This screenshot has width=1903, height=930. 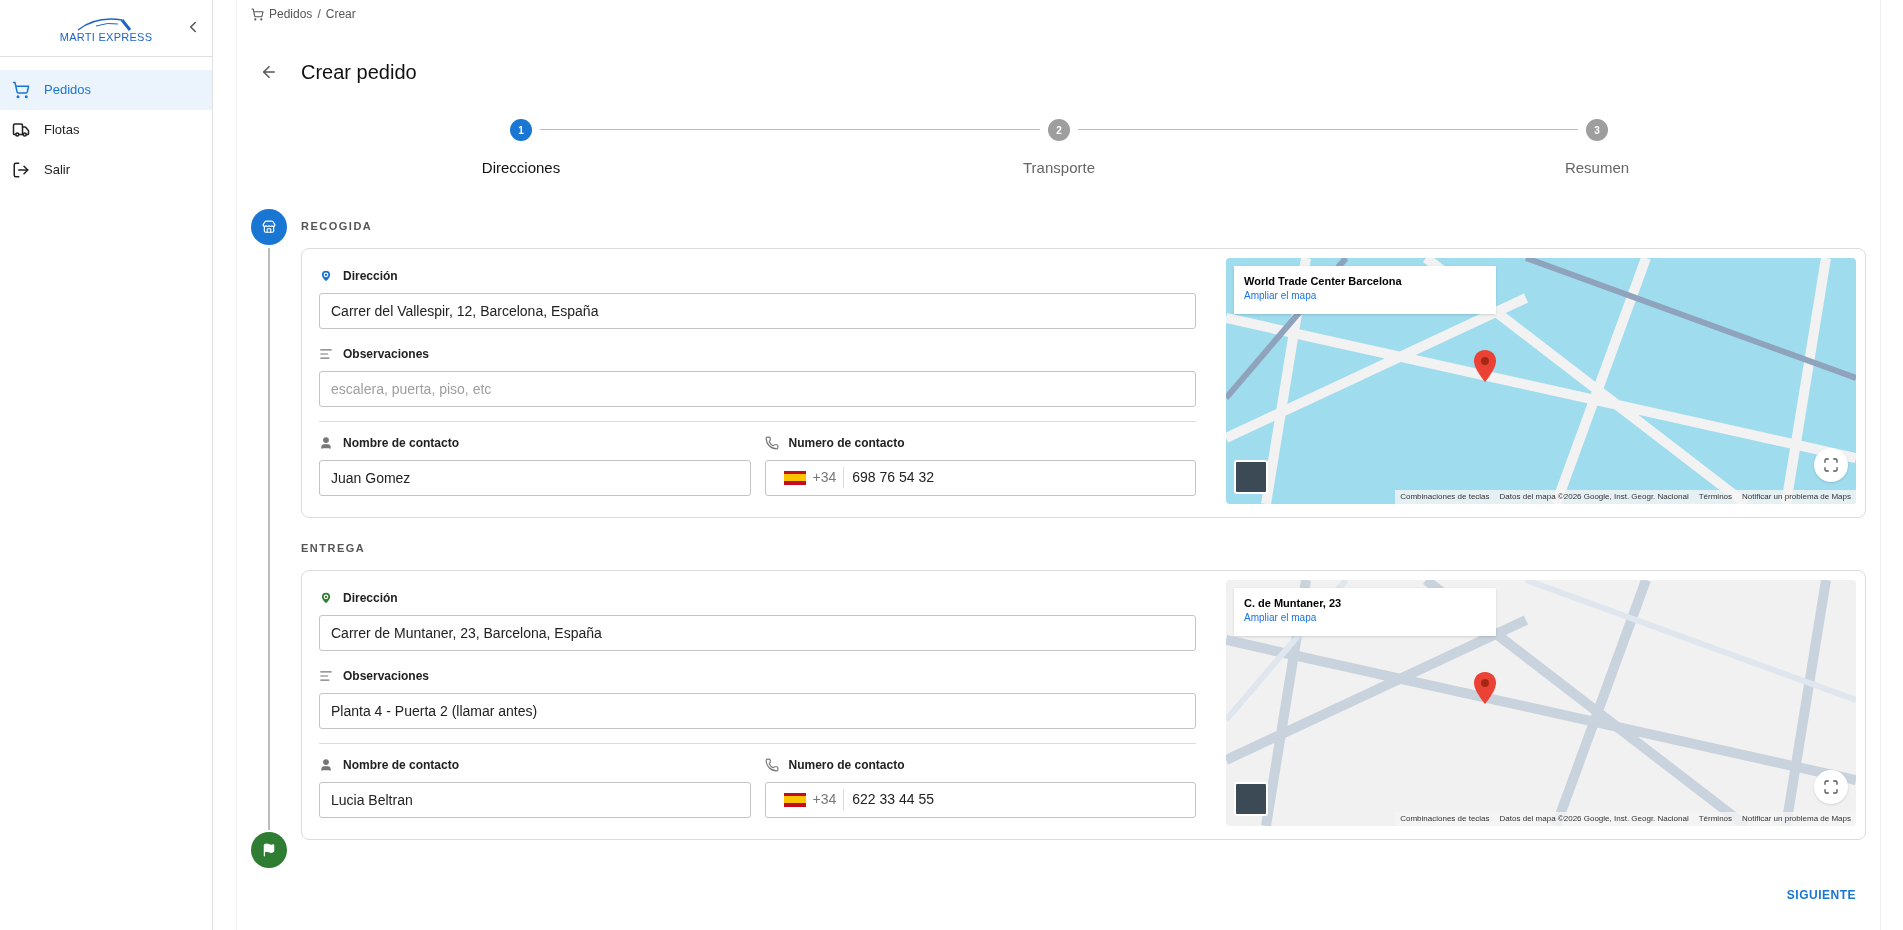 What do you see at coordinates (1597, 168) in the screenshot?
I see `step-label: Resumen` at bounding box center [1597, 168].